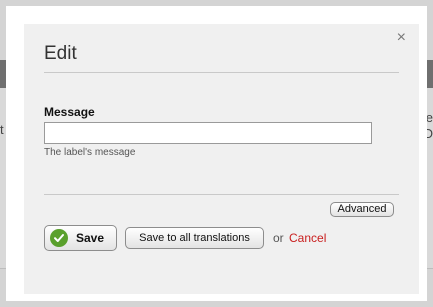  Describe the element at coordinates (362, 209) in the screenshot. I see `advanced-button: Advanced` at that location.